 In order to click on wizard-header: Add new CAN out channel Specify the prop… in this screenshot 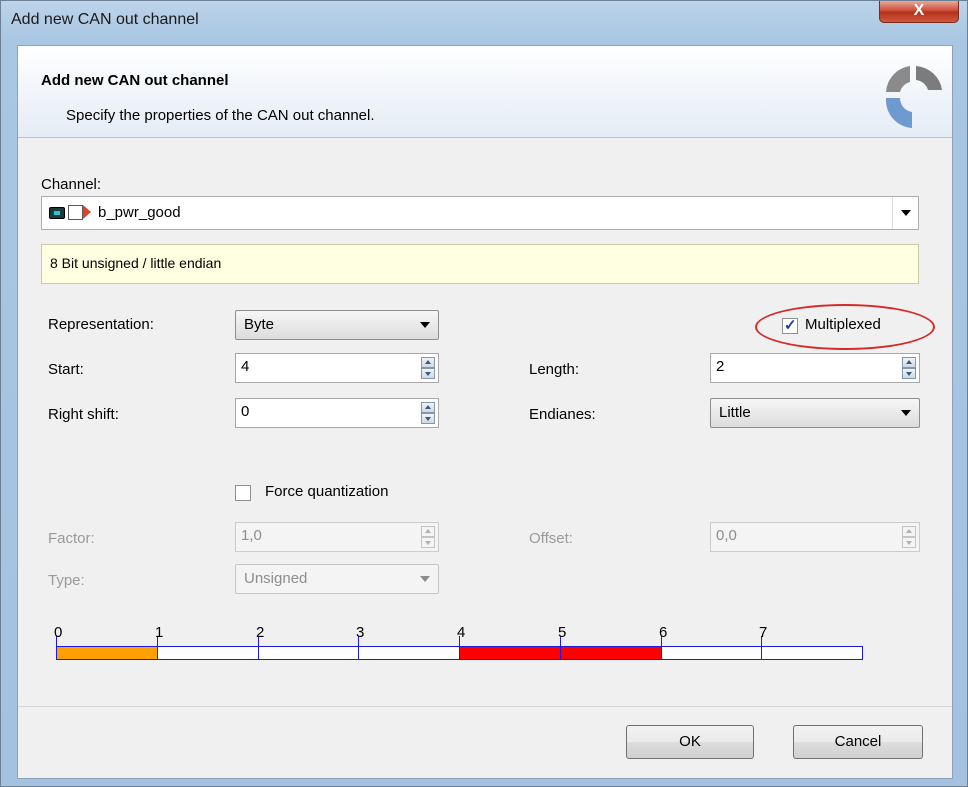, I will do `click(485, 92)`.